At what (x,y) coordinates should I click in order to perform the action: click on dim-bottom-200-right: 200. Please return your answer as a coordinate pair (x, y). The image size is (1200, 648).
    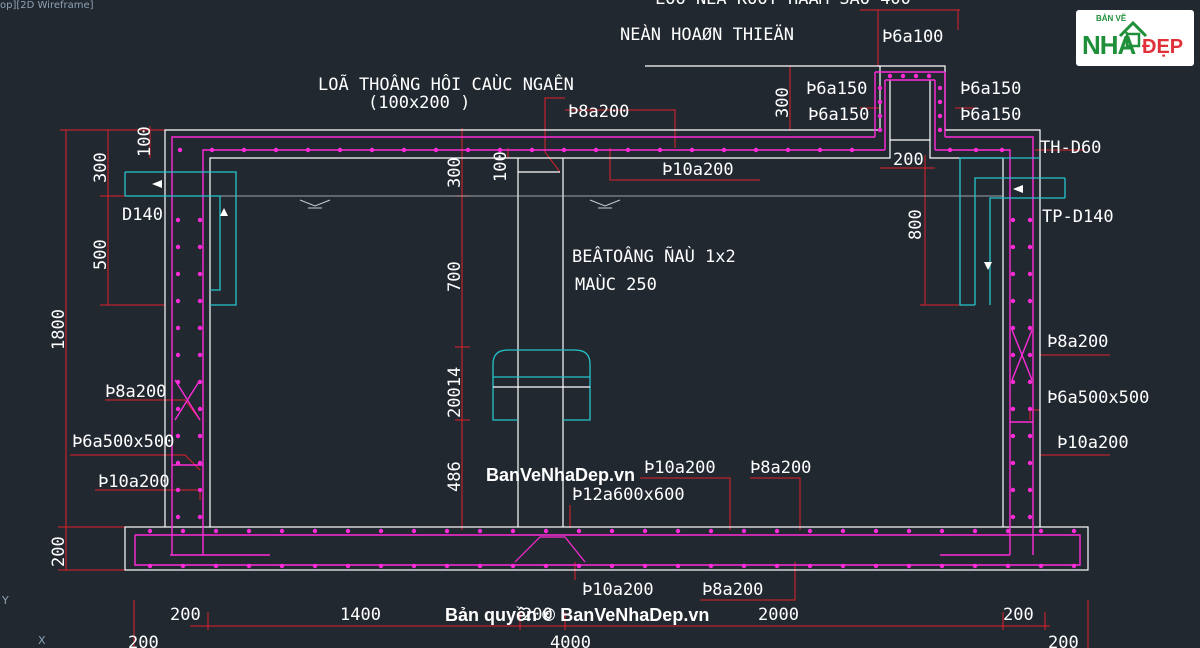
    Looking at the image, I should click on (1018, 615).